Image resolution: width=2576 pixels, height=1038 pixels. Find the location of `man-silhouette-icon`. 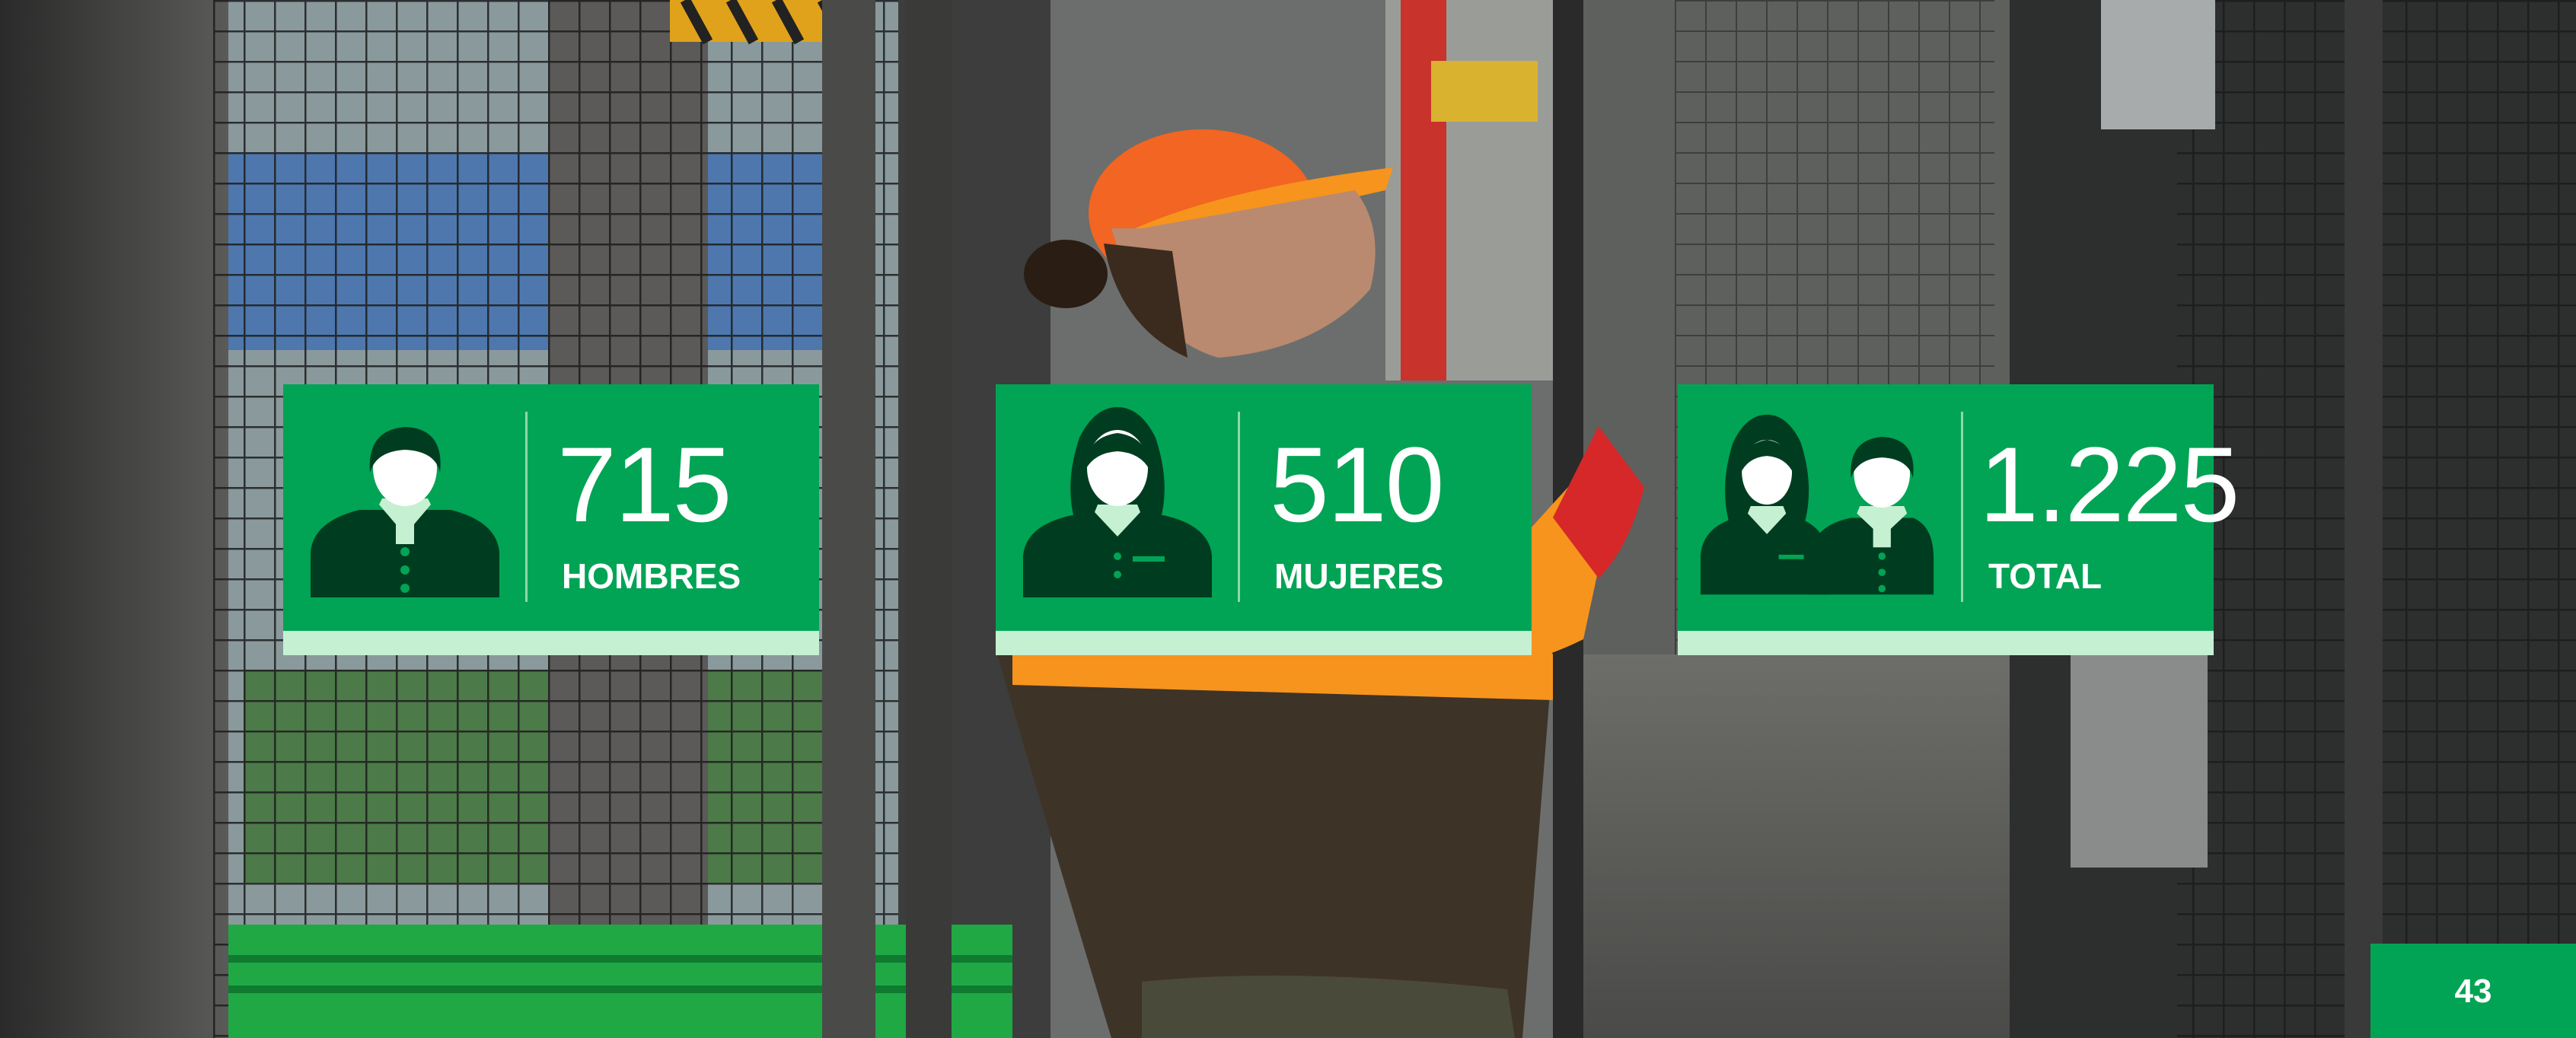

man-silhouette-icon is located at coordinates (405, 512).